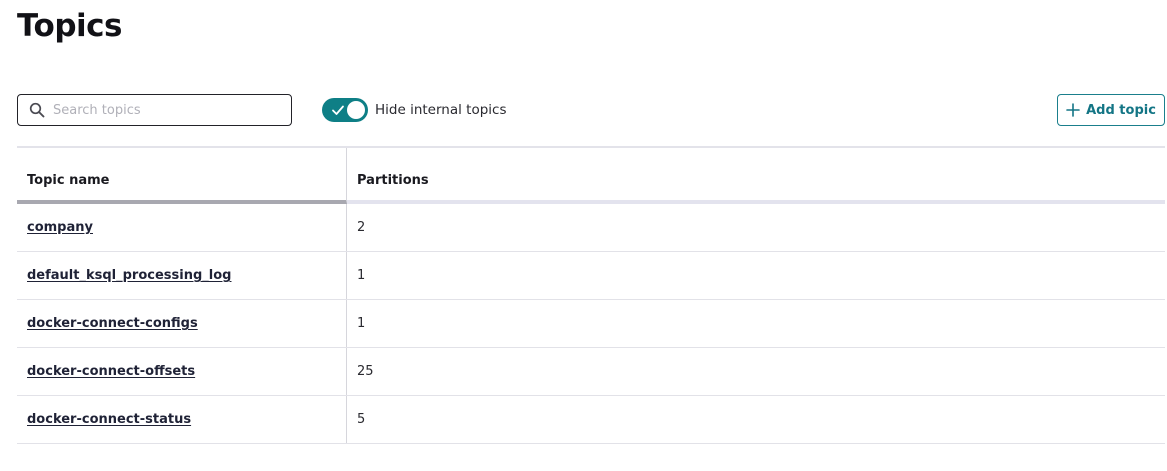 The image size is (1167, 471). I want to click on column-header-partitions: Partitions, so click(756, 176).